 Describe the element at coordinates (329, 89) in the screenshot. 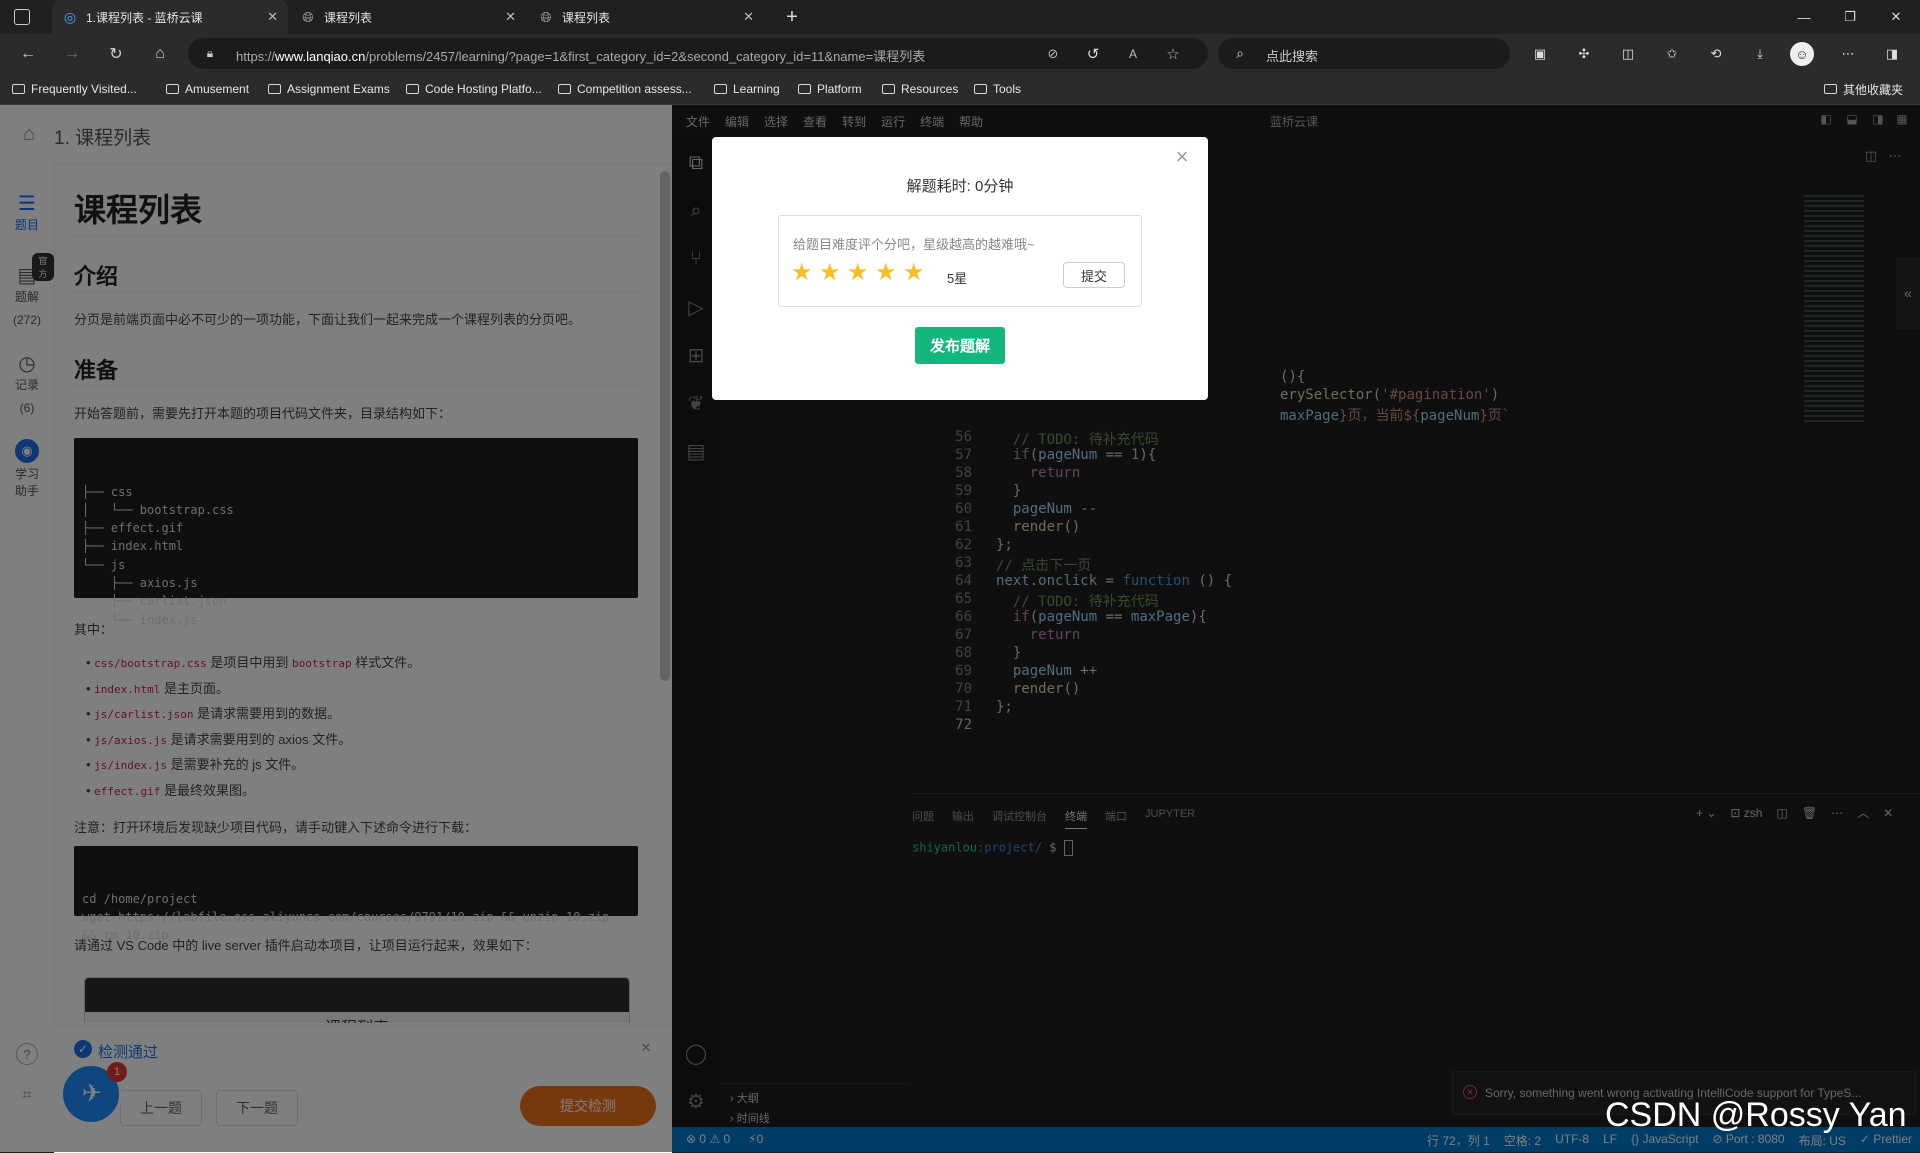

I see `bookmark-assignment-exams: Assignment Exams` at that location.